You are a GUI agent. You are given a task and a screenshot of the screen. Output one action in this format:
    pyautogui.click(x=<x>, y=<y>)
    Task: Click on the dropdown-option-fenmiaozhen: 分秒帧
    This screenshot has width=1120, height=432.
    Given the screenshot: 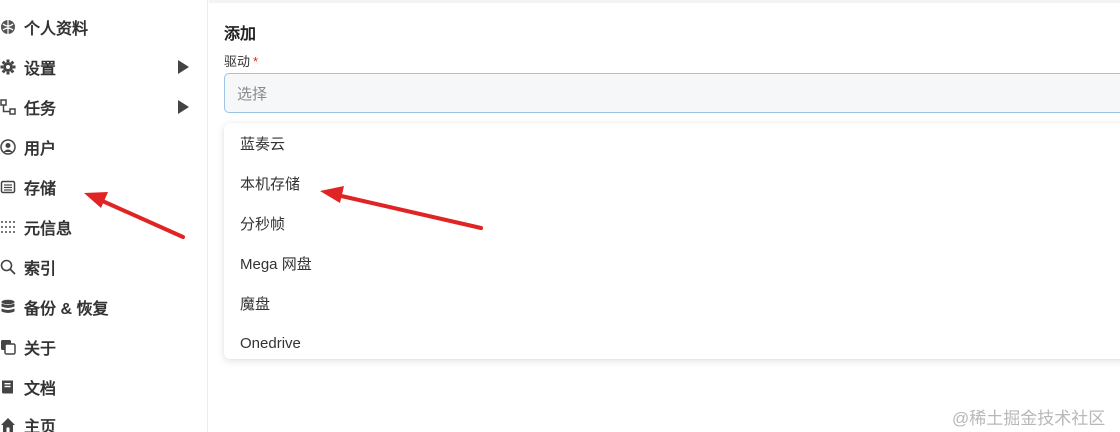 What is the action you would take?
    pyautogui.click(x=672, y=223)
    